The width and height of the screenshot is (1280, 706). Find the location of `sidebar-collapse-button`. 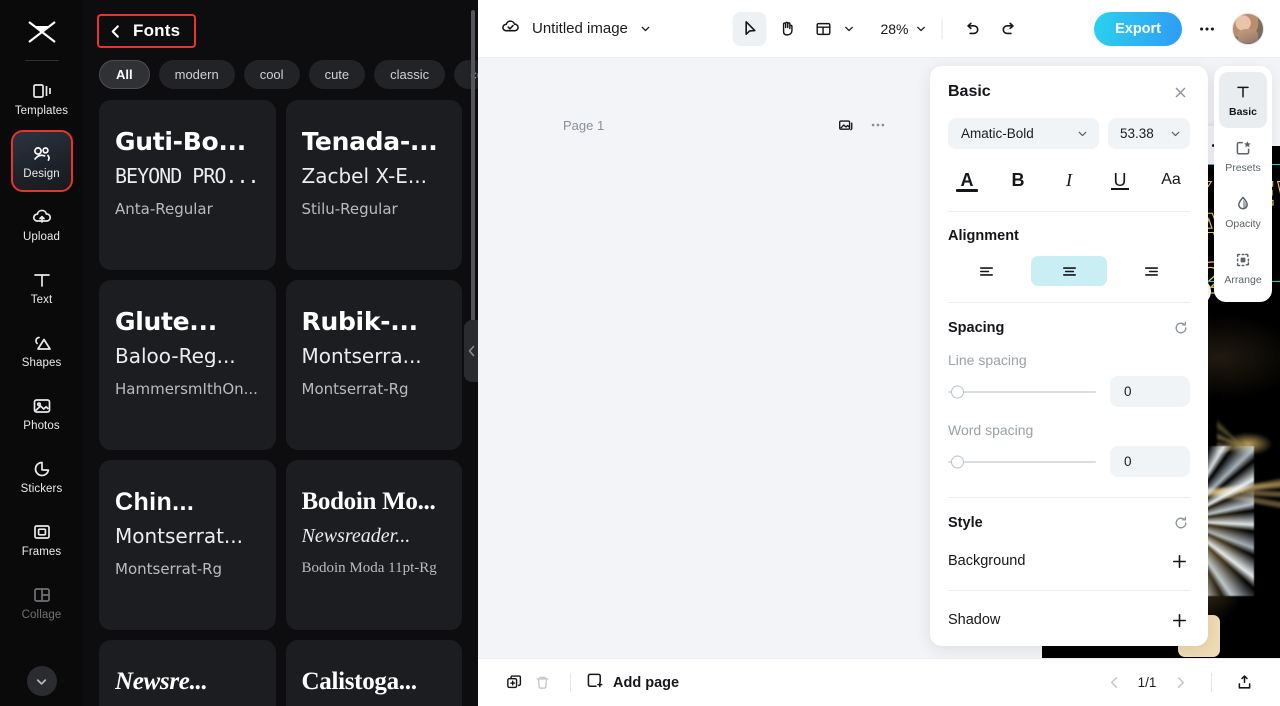

sidebar-collapse-button is located at coordinates (41, 681).